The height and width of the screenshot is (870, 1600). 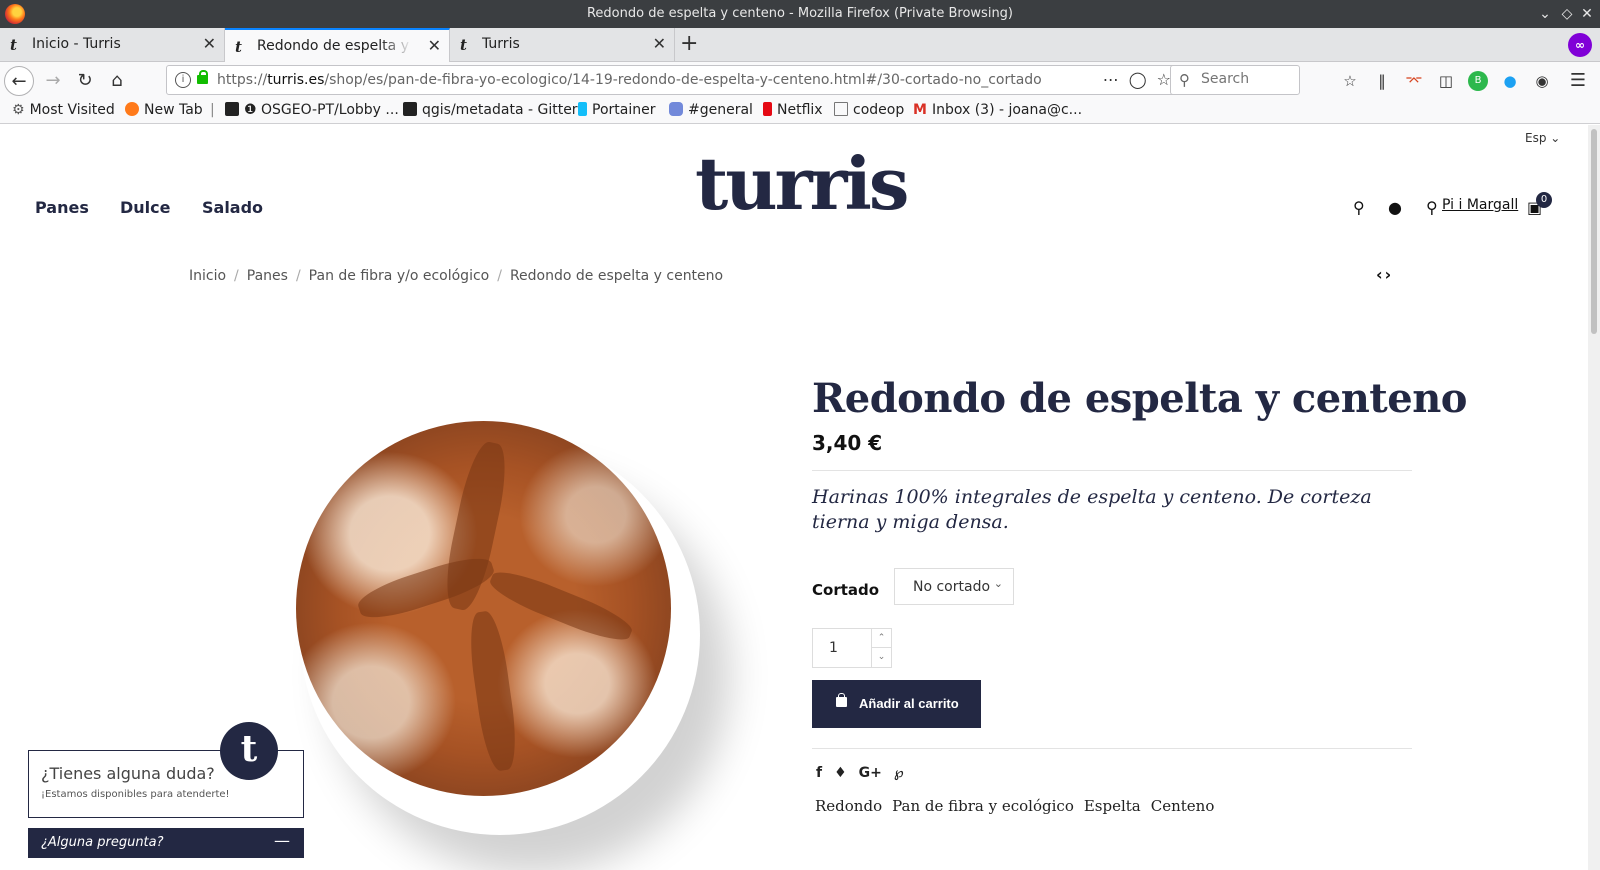 I want to click on tag-redondo: Redondo, so click(x=848, y=806).